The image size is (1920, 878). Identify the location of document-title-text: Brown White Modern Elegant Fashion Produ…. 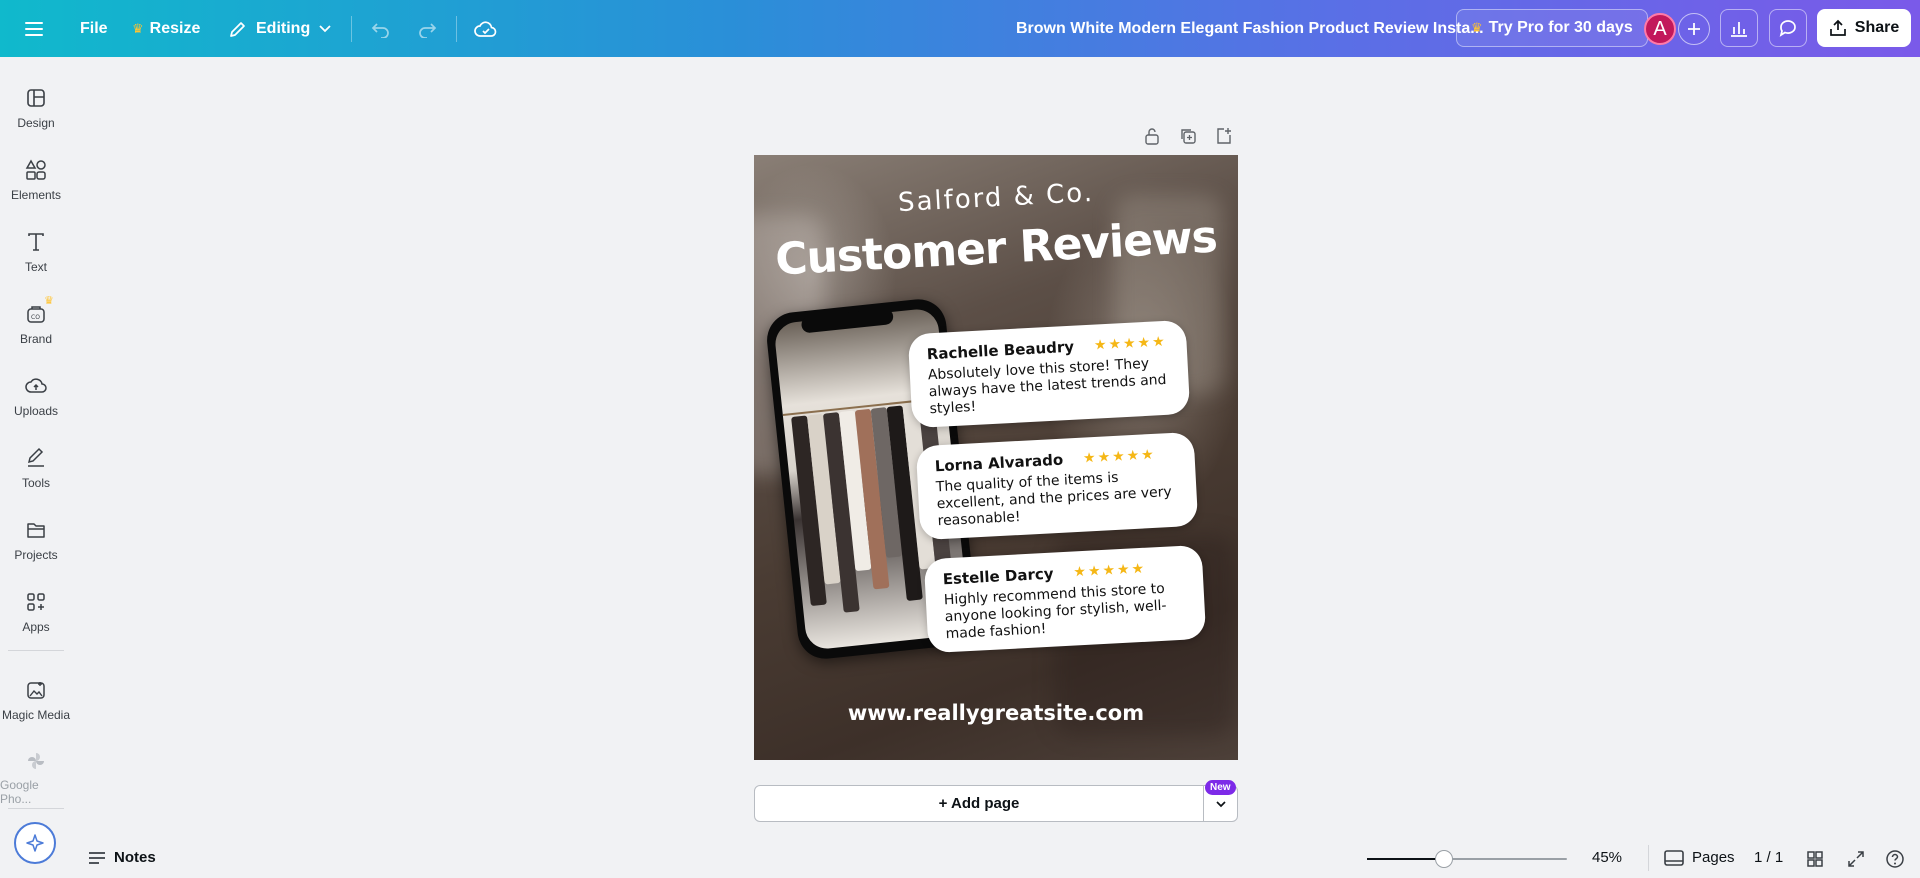
(1250, 28).